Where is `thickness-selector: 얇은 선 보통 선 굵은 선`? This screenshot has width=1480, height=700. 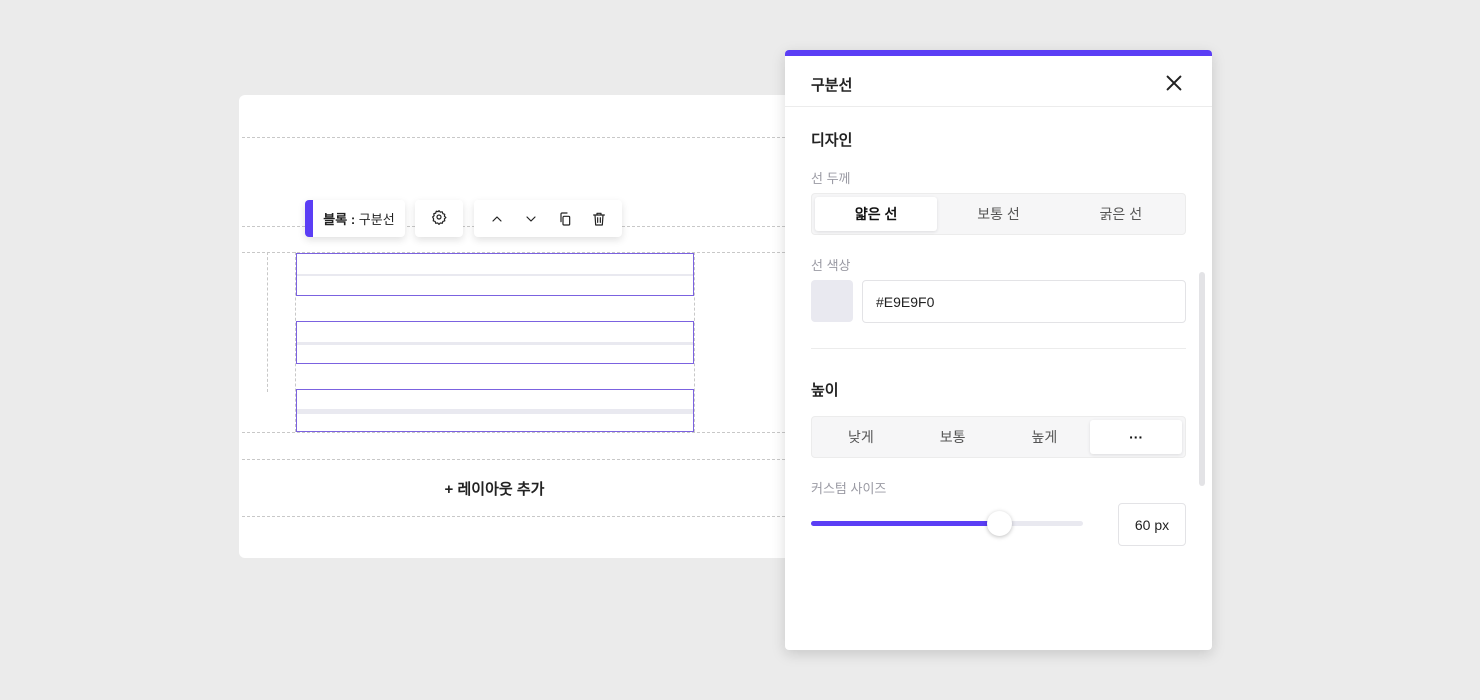
thickness-selector: 얇은 선 보통 선 굵은 선 is located at coordinates (998, 214).